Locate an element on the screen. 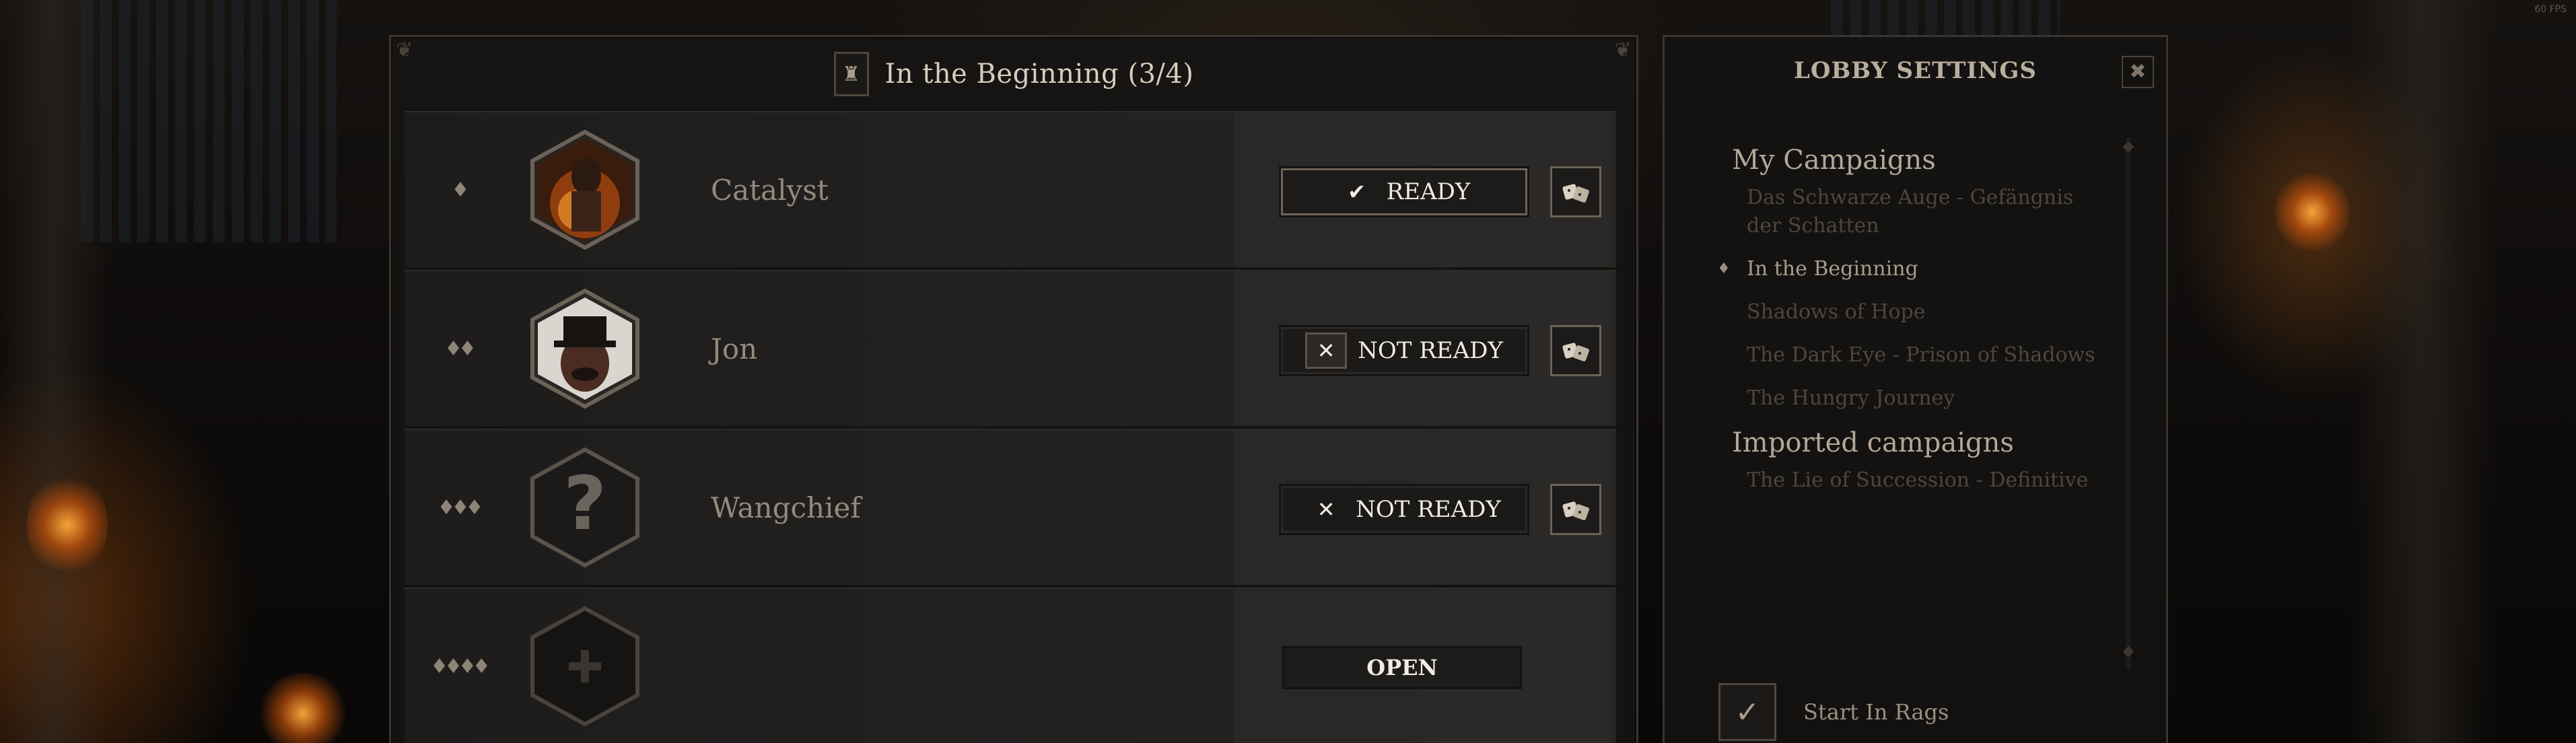  campaign-item-selected: ♦ In the Beginning is located at coordinates (1913, 269).